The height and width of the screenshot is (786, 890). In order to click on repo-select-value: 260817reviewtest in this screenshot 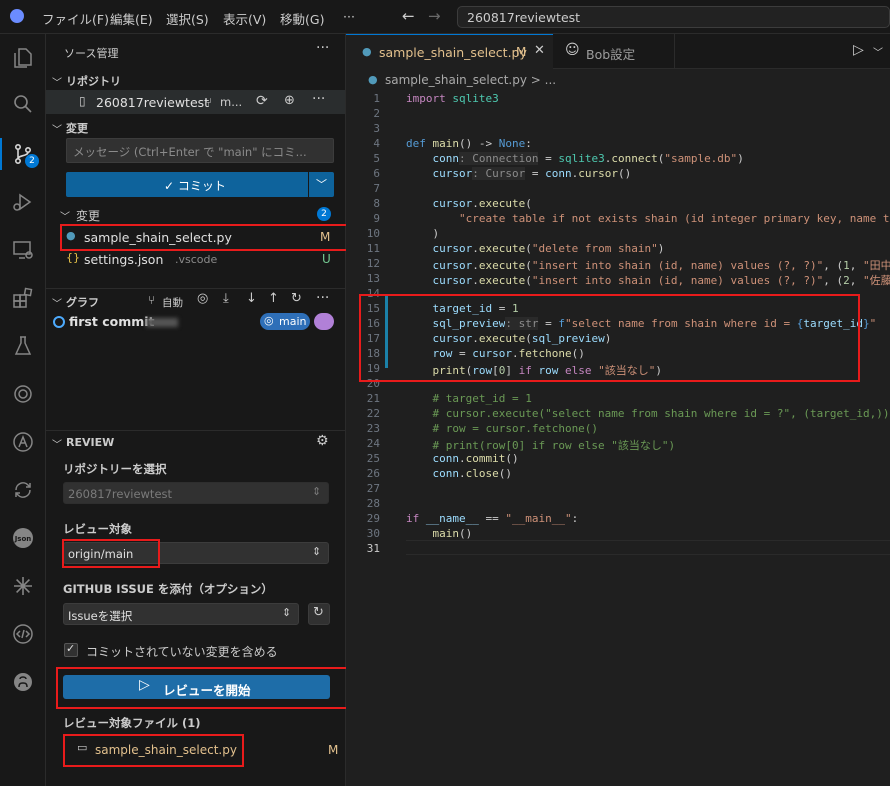, I will do `click(120, 494)`.